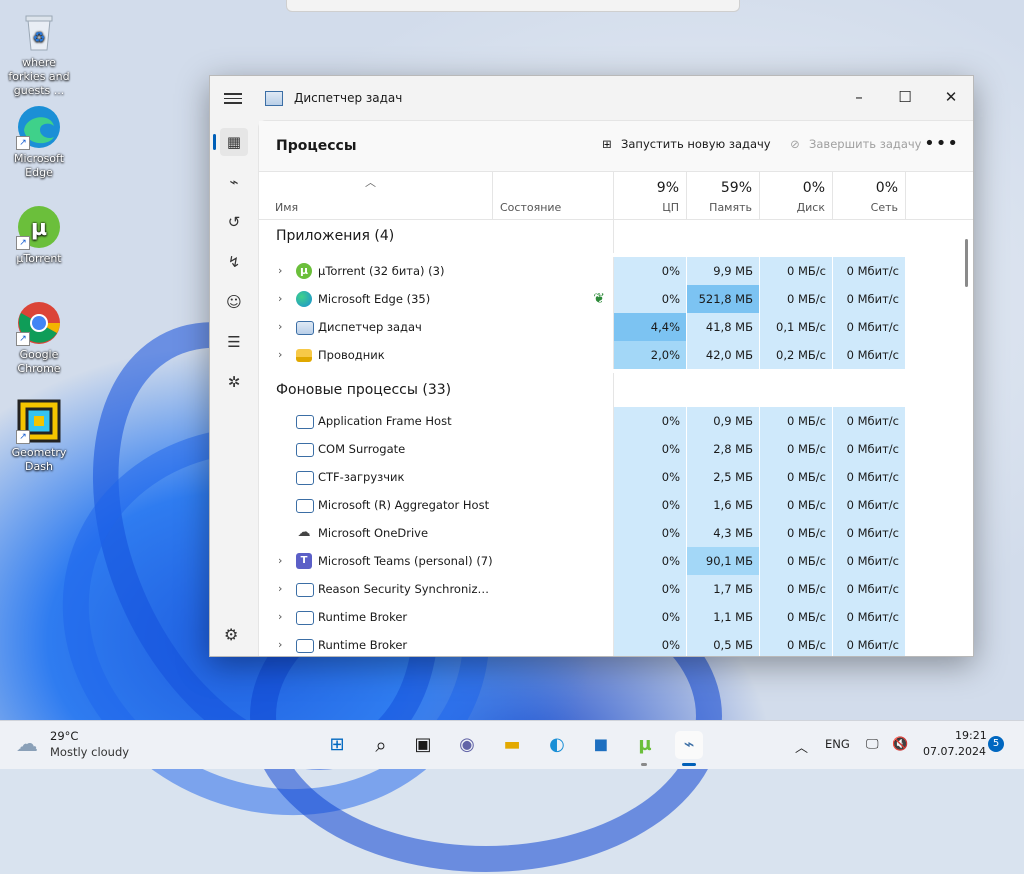 Image resolution: width=1024 pixels, height=874 pixels. I want to click on column-header-memory: 59% Память, so click(723, 195).